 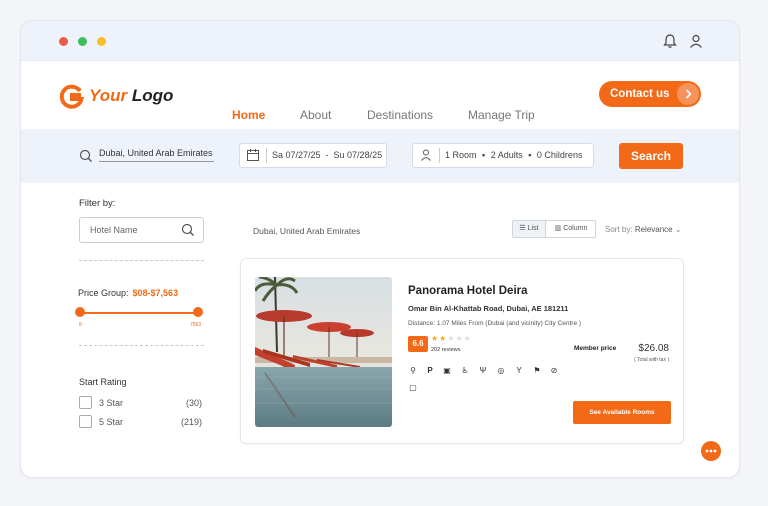 I want to click on person-icon, so click(x=426, y=155).